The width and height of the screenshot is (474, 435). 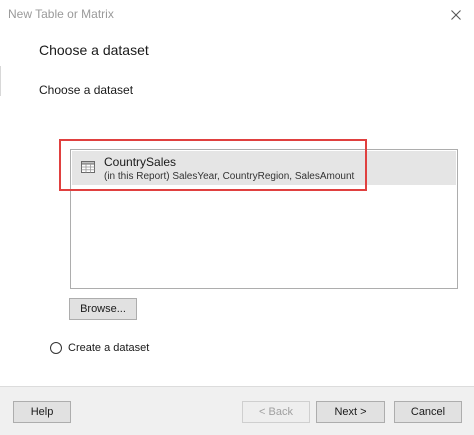 I want to click on window-title: New Table or Matrix, so click(x=61, y=14).